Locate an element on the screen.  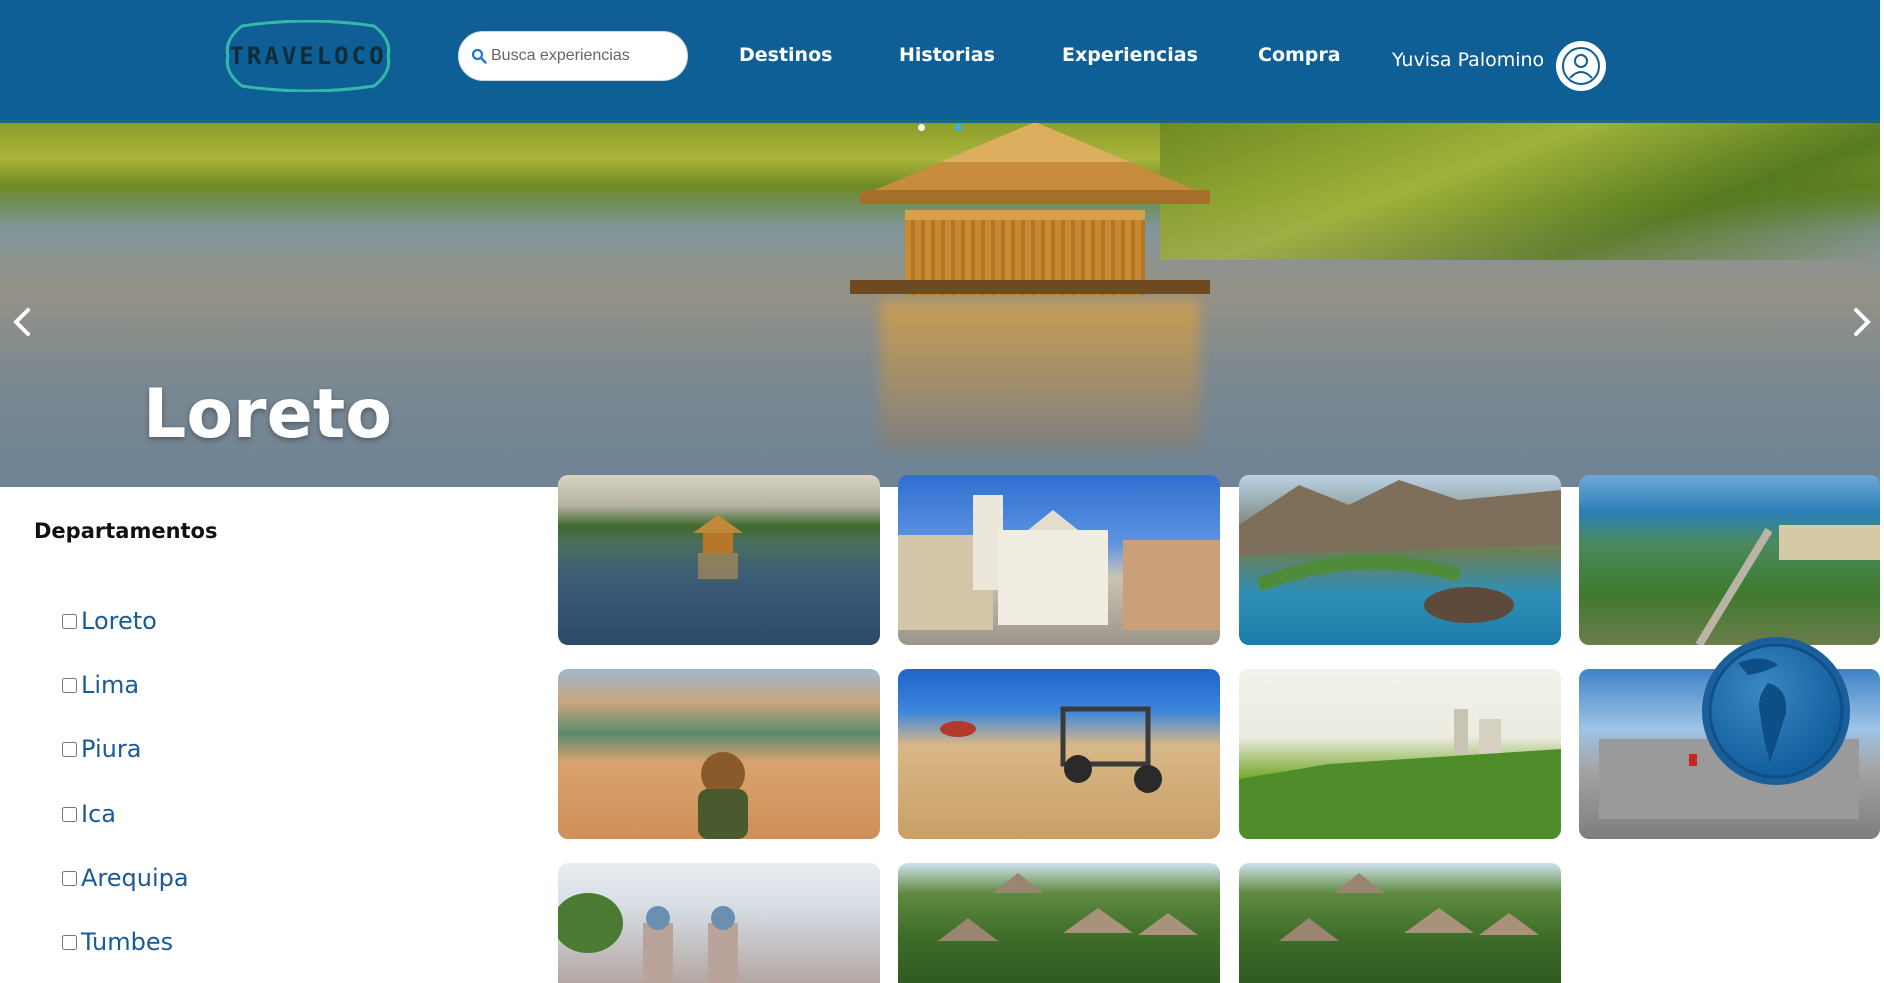
filter-piura-checkbox is located at coordinates (69, 749).